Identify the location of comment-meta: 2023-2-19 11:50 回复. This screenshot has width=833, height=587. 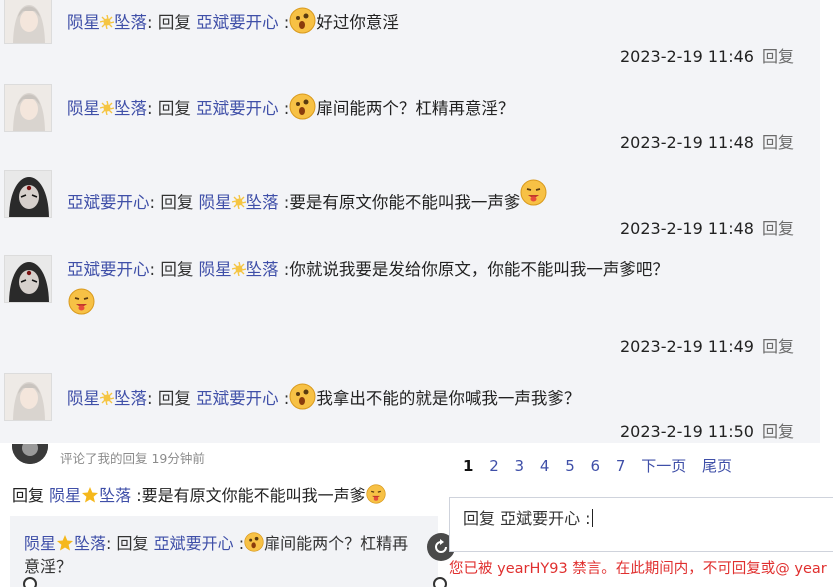
(707, 430).